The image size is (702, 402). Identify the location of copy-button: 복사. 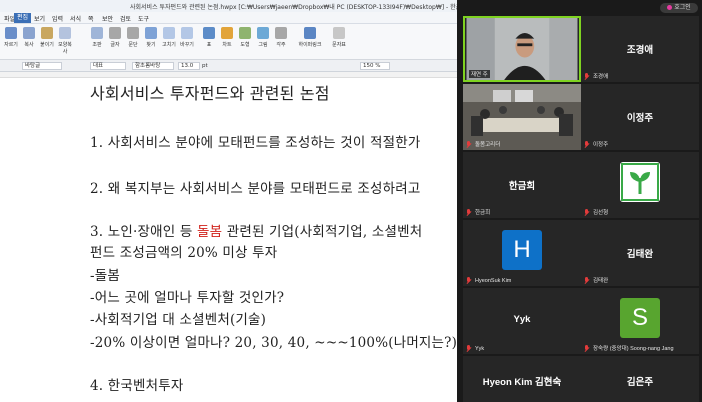
(29, 37).